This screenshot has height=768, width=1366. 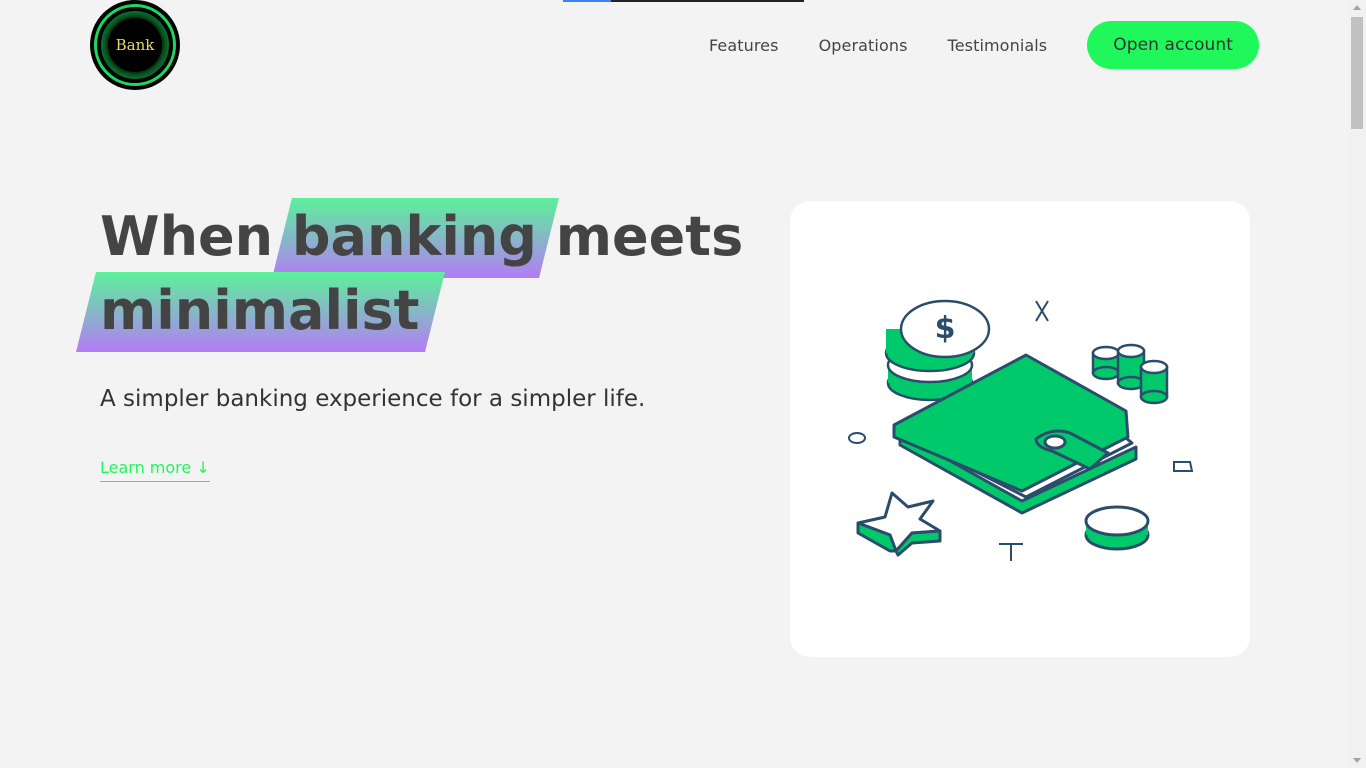 What do you see at coordinates (683, 1) in the screenshot?
I see `top-progress-bar` at bounding box center [683, 1].